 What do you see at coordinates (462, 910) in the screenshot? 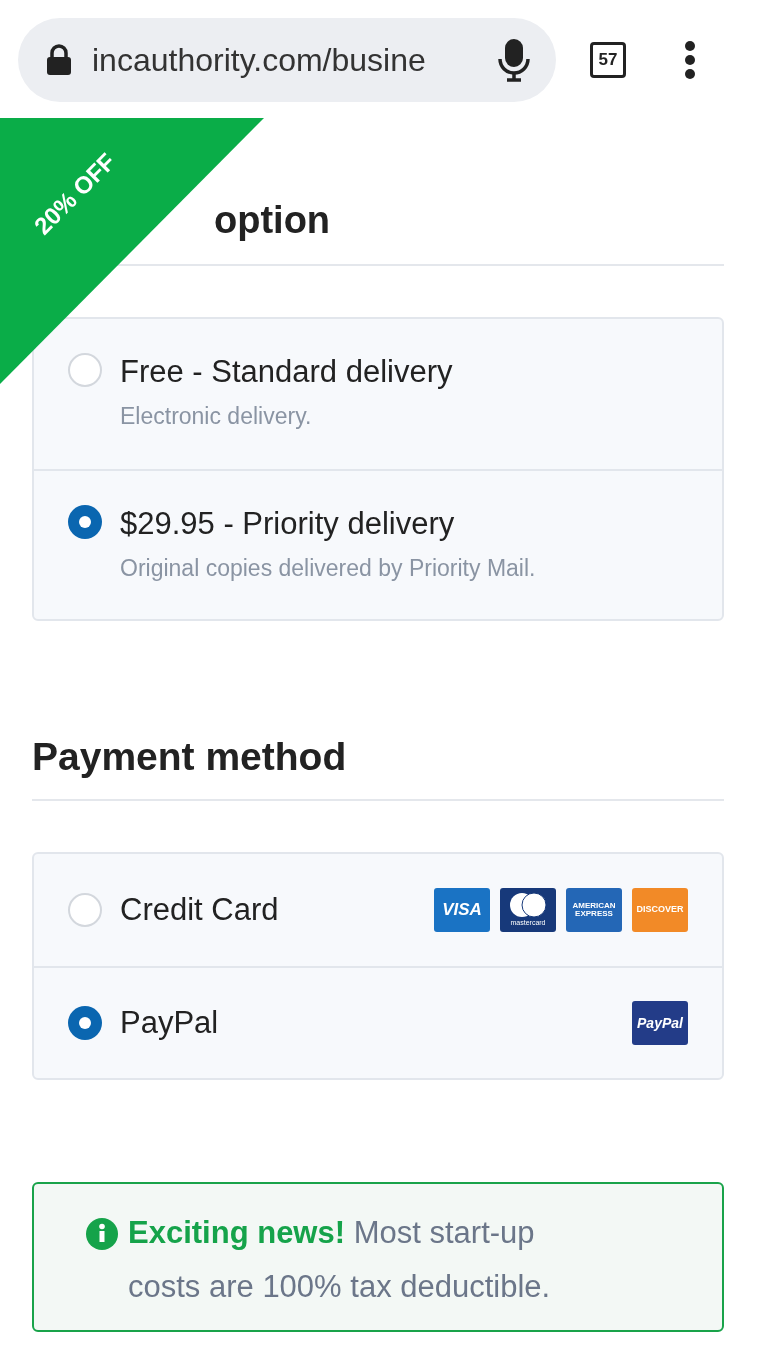
I see `card-logo: VISA` at bounding box center [462, 910].